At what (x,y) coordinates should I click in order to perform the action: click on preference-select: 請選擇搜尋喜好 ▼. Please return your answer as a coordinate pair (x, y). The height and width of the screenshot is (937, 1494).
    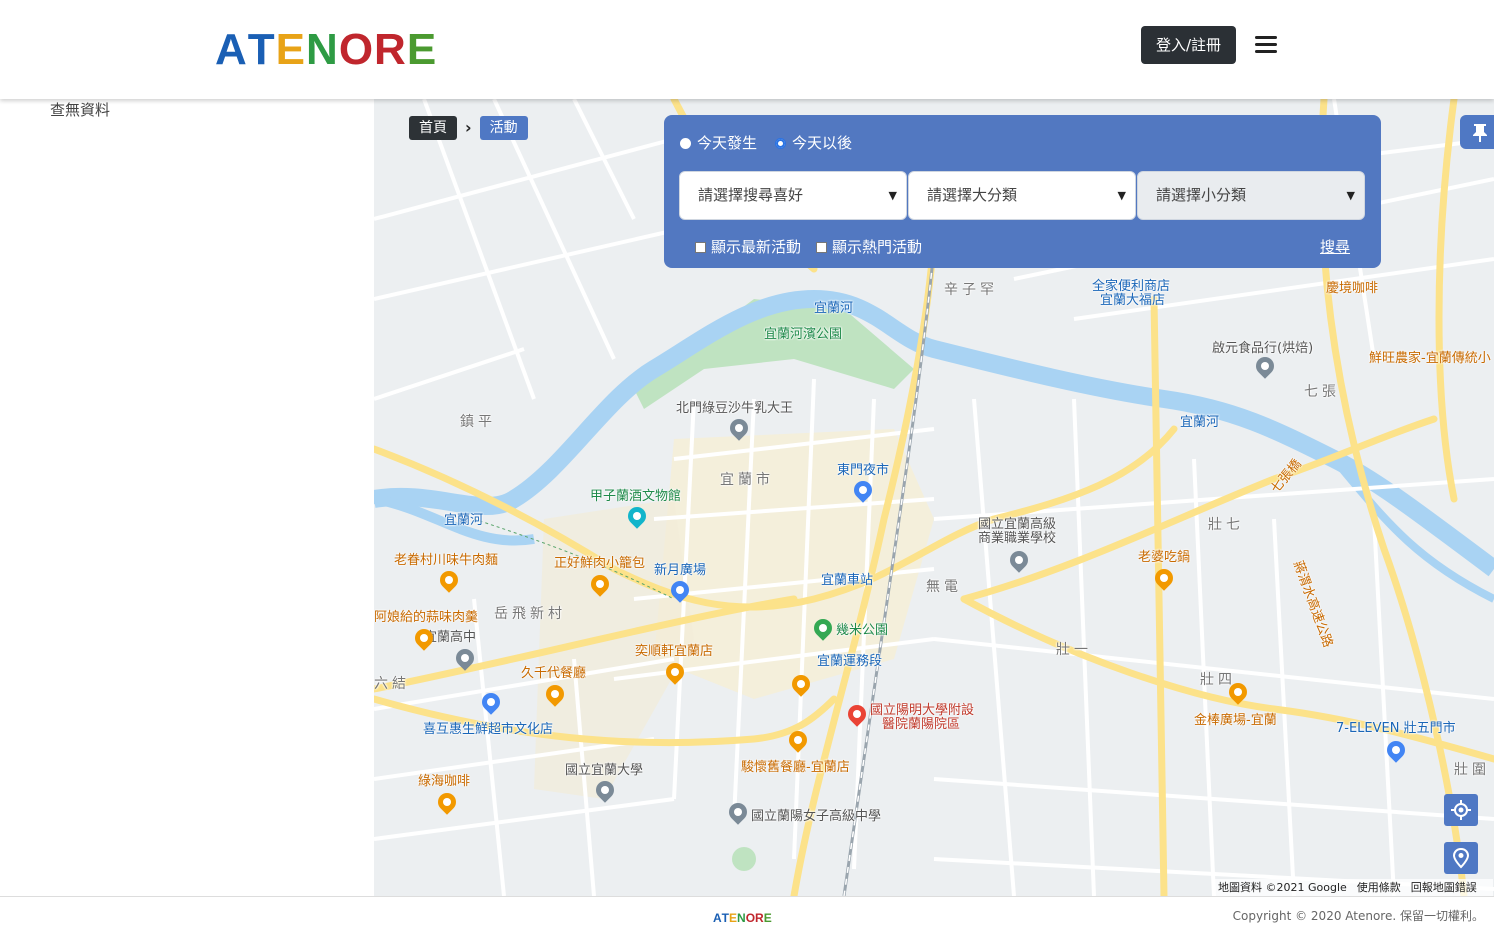
    Looking at the image, I should click on (793, 195).